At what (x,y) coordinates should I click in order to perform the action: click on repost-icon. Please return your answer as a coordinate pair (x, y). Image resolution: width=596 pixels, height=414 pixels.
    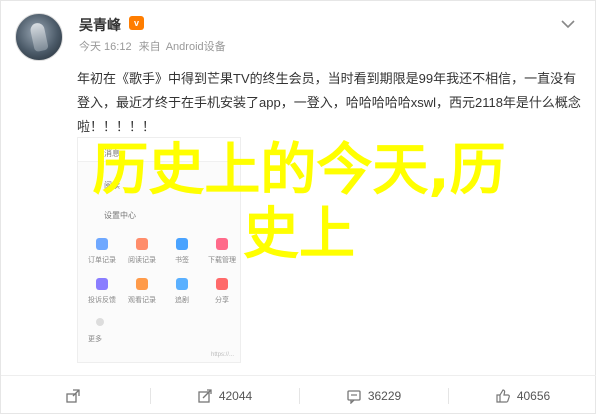
    Looking at the image, I should click on (205, 395).